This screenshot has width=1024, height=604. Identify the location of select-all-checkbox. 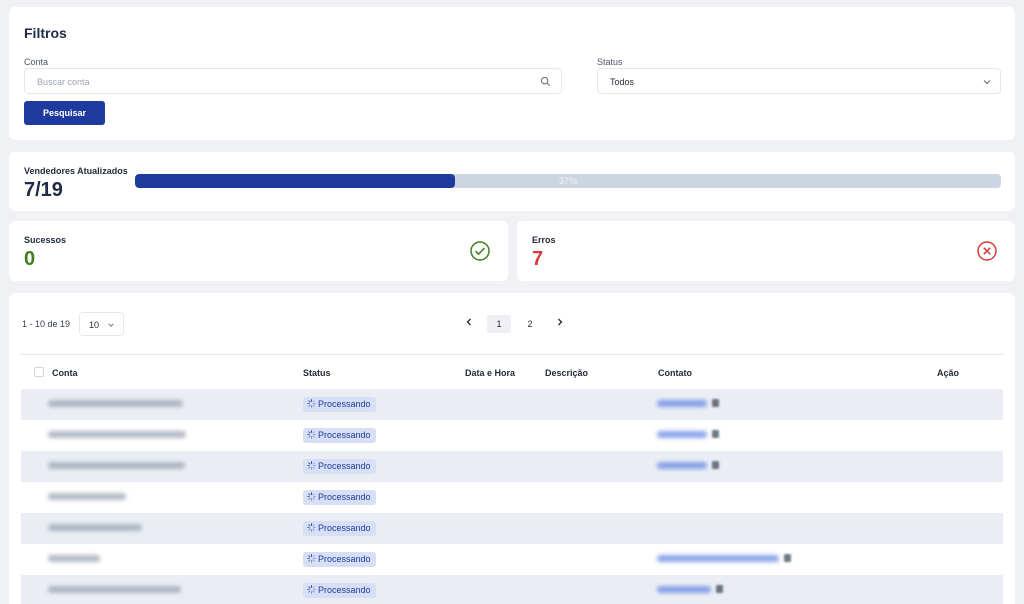
(39, 372).